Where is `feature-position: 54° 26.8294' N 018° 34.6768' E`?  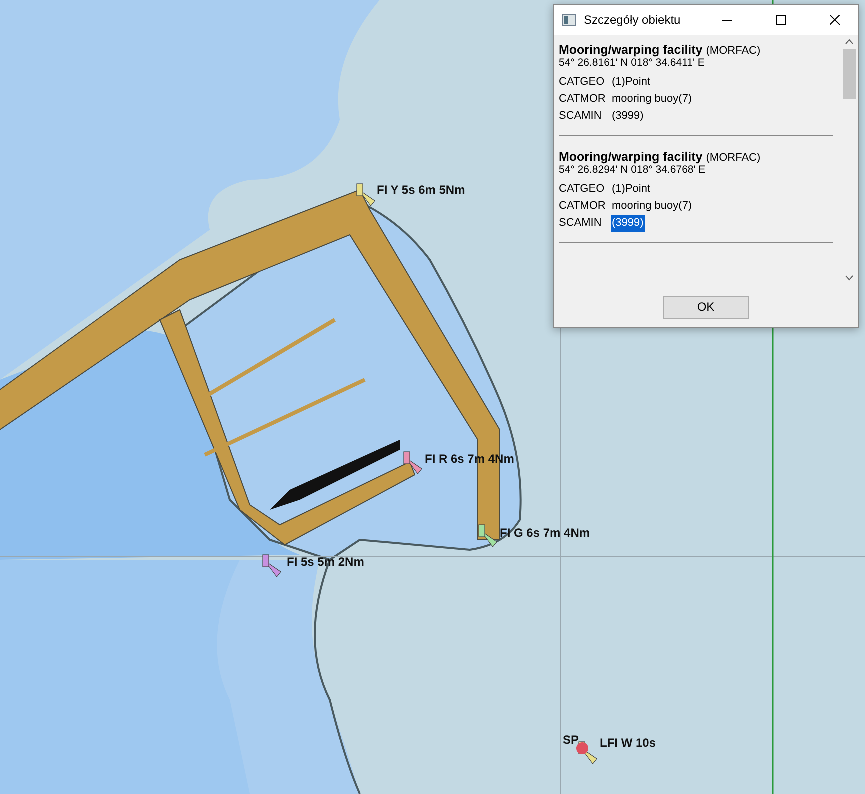 feature-position: 54° 26.8294' N 018° 34.6768' E is located at coordinates (633, 170).